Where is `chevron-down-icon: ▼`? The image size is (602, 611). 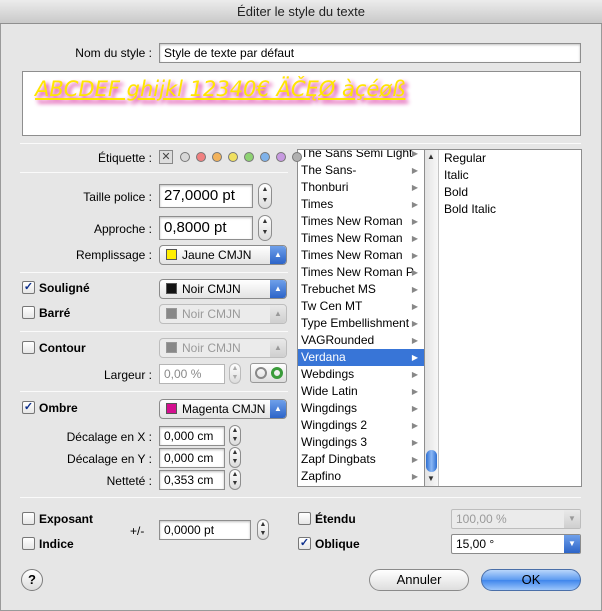
chevron-down-icon: ▼ is located at coordinates (572, 519).